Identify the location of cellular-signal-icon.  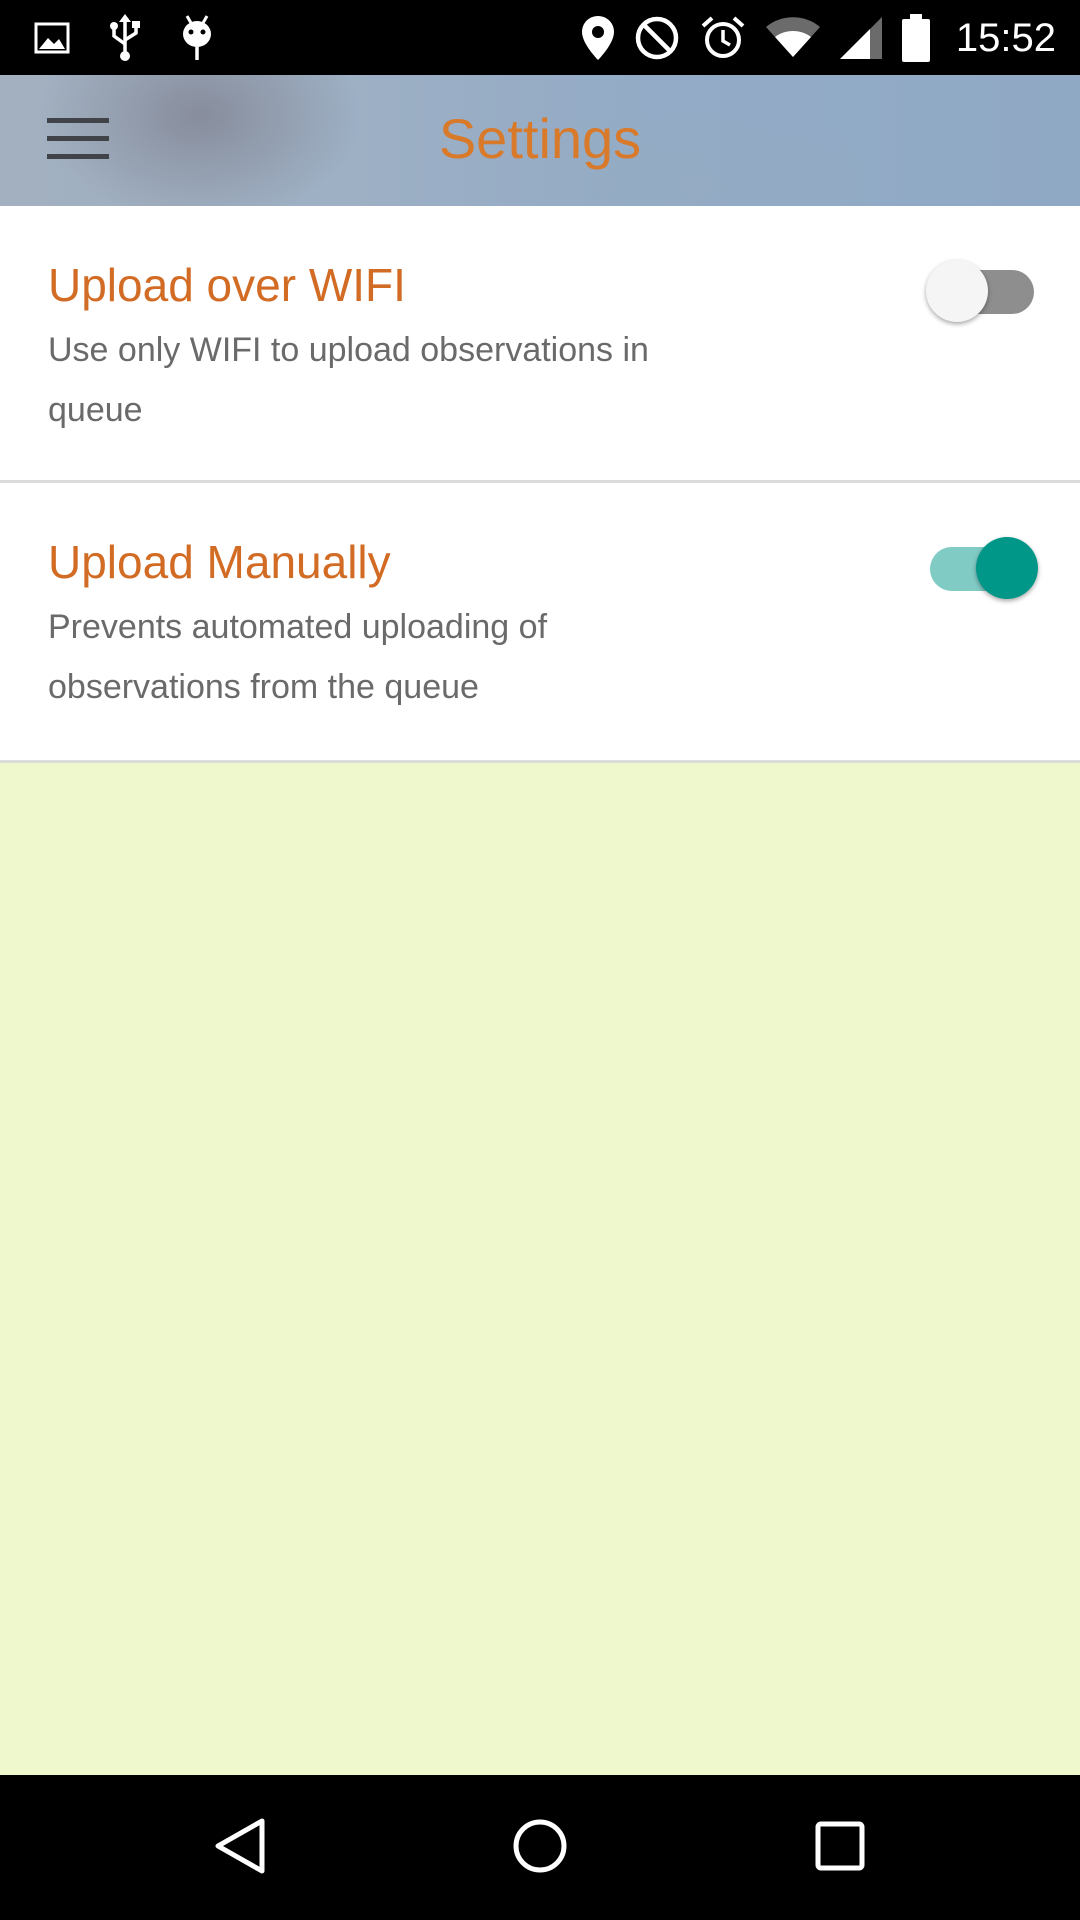
(860, 38).